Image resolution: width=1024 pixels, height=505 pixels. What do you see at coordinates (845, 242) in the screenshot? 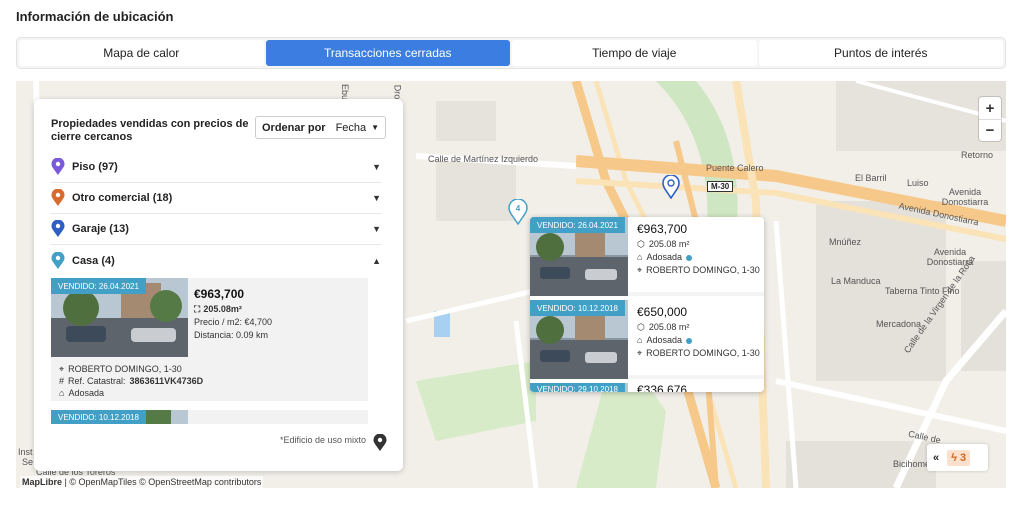
I see `map-label-place: Mnúñez` at bounding box center [845, 242].